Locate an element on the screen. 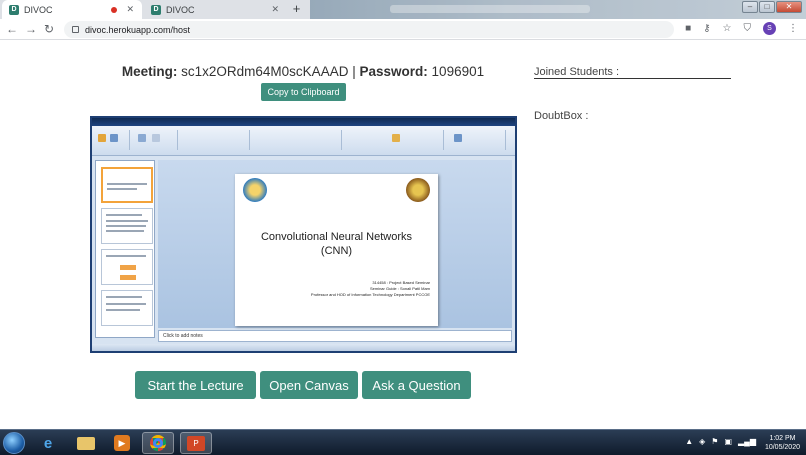  chrome-icon is located at coordinates (158, 443).